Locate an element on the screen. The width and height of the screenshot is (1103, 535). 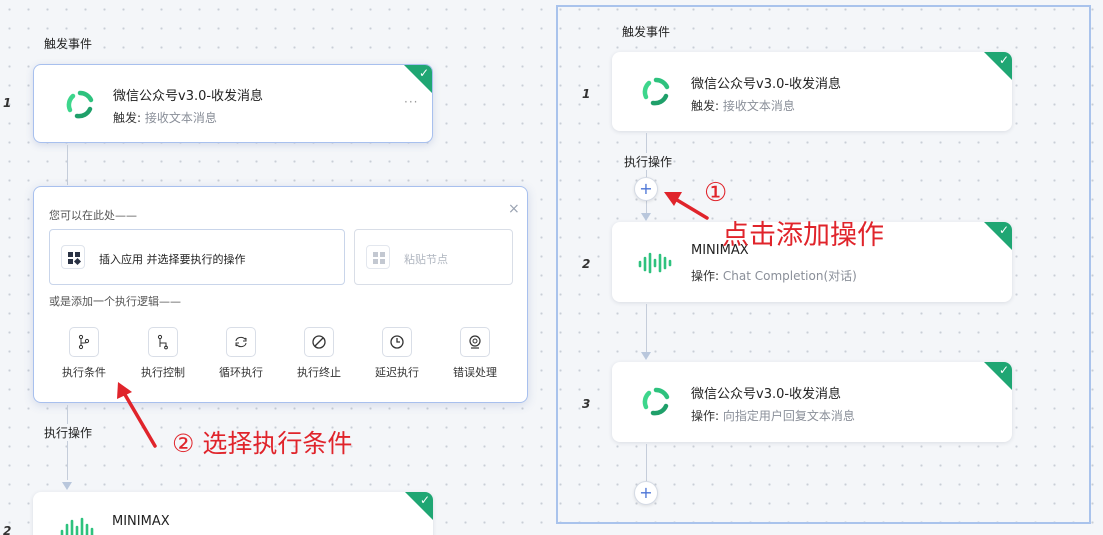
annotation-step1-number: ① is located at coordinates (716, 193).